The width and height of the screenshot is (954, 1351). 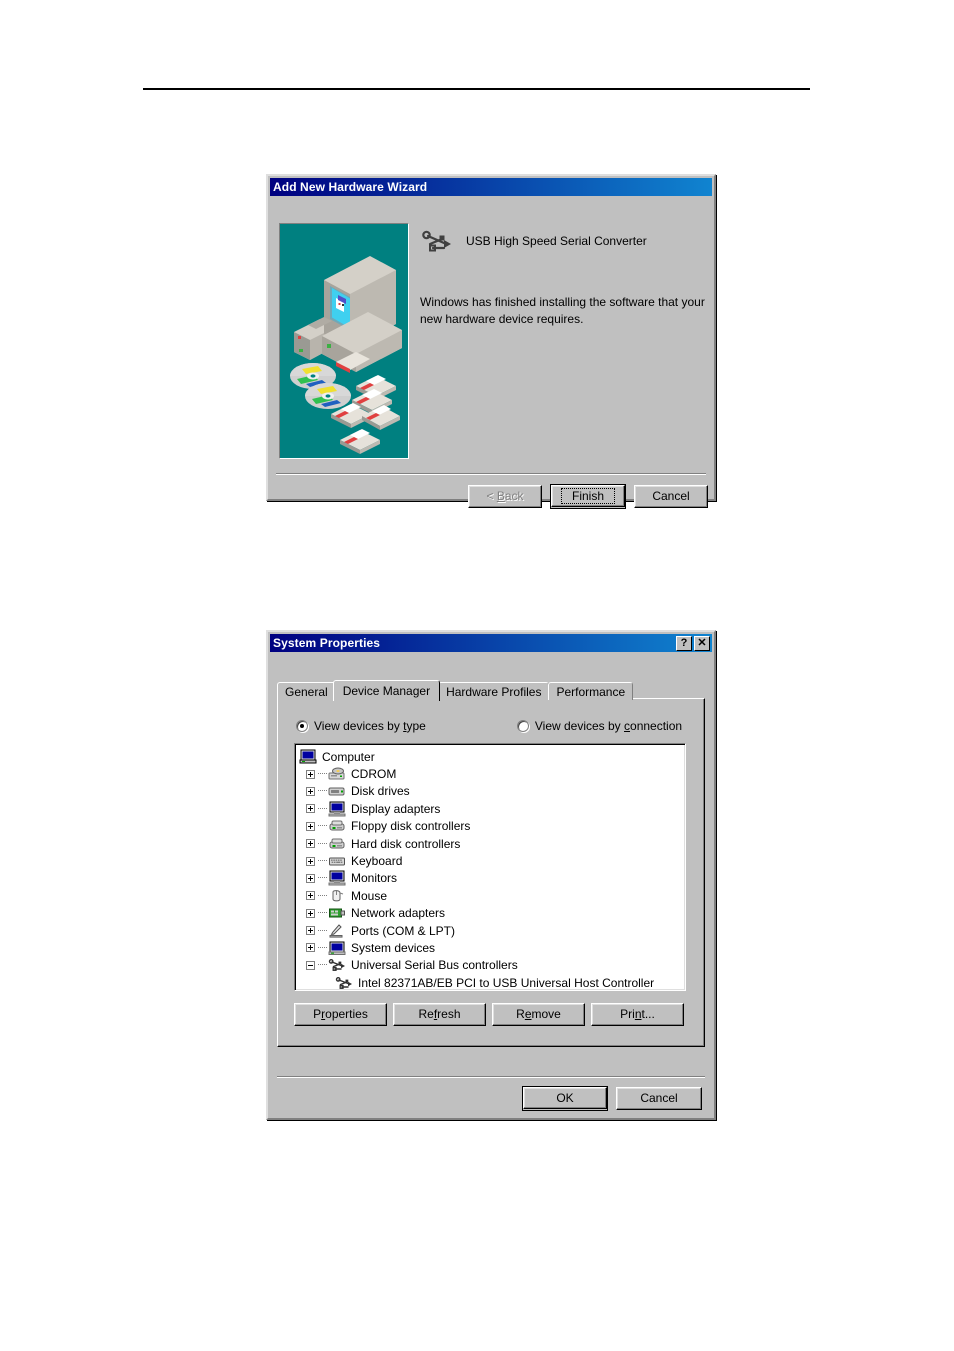 What do you see at coordinates (491, 187) in the screenshot?
I see `wizard-titlebar: Add New Hardware Wizard` at bounding box center [491, 187].